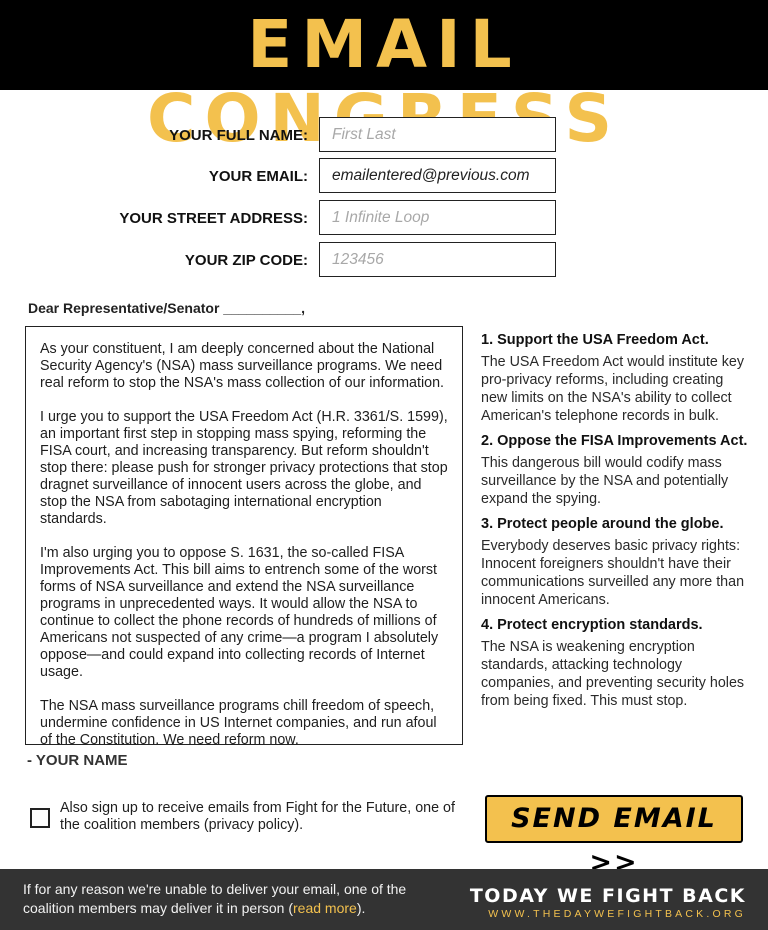 This screenshot has height=930, width=768. I want to click on point-title: 3. Protect people around the globe., so click(602, 524).